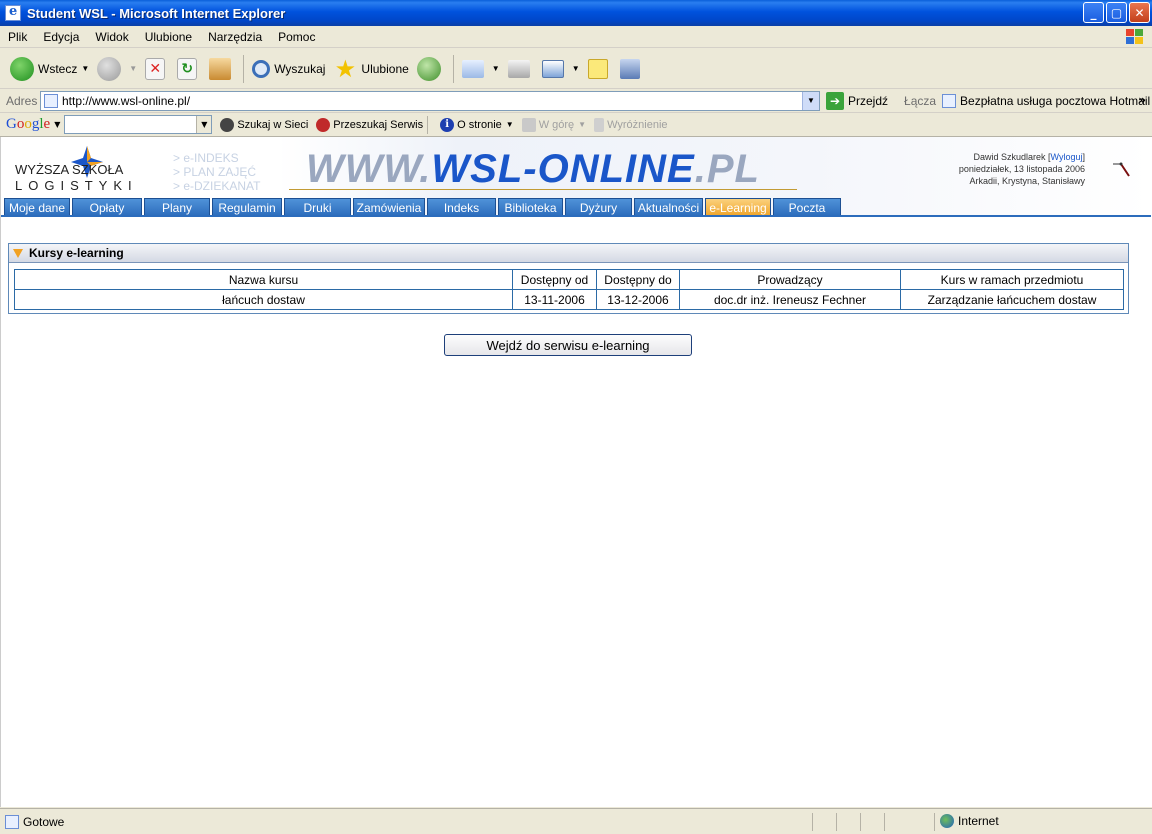 The image size is (1152, 834). Describe the element at coordinates (637, 124) in the screenshot. I see `highlight-label: Wyróżnienie` at that location.